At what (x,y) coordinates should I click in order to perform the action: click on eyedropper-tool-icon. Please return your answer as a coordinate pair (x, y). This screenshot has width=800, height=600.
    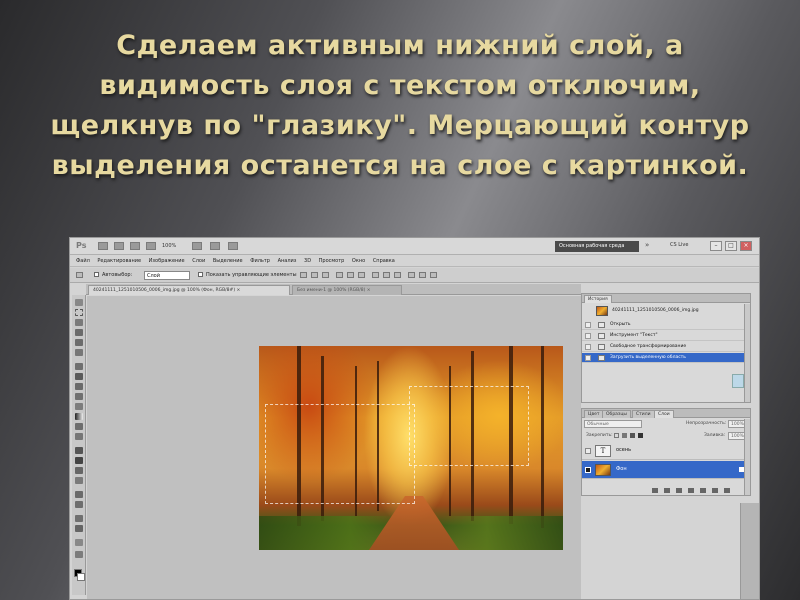
    Looking at the image, I should click on (79, 352).